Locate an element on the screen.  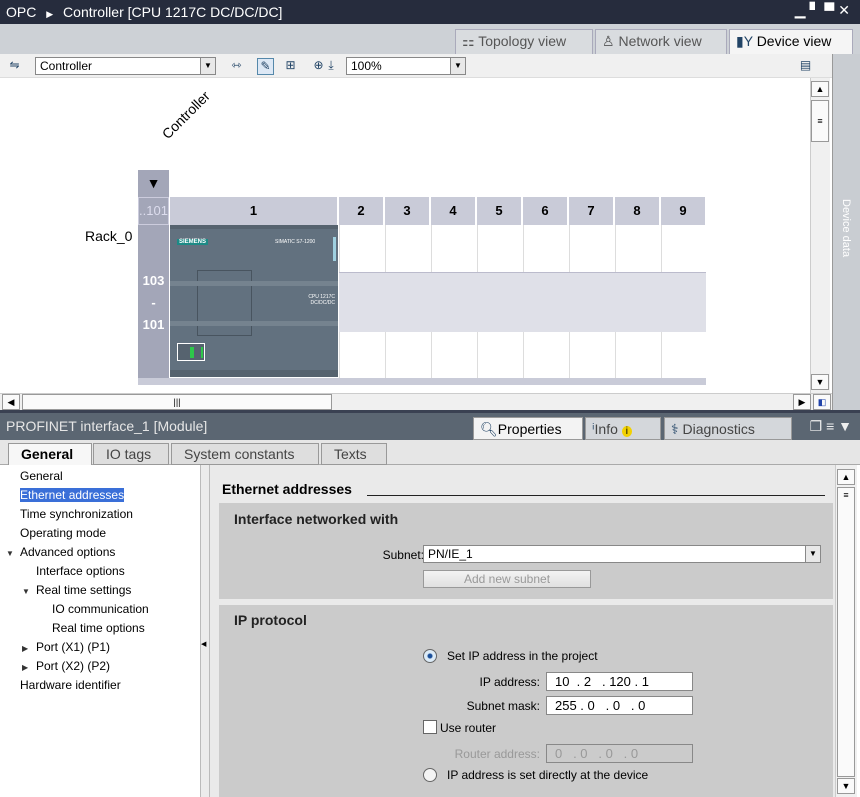
module-cover is located at coordinates (224, 303).